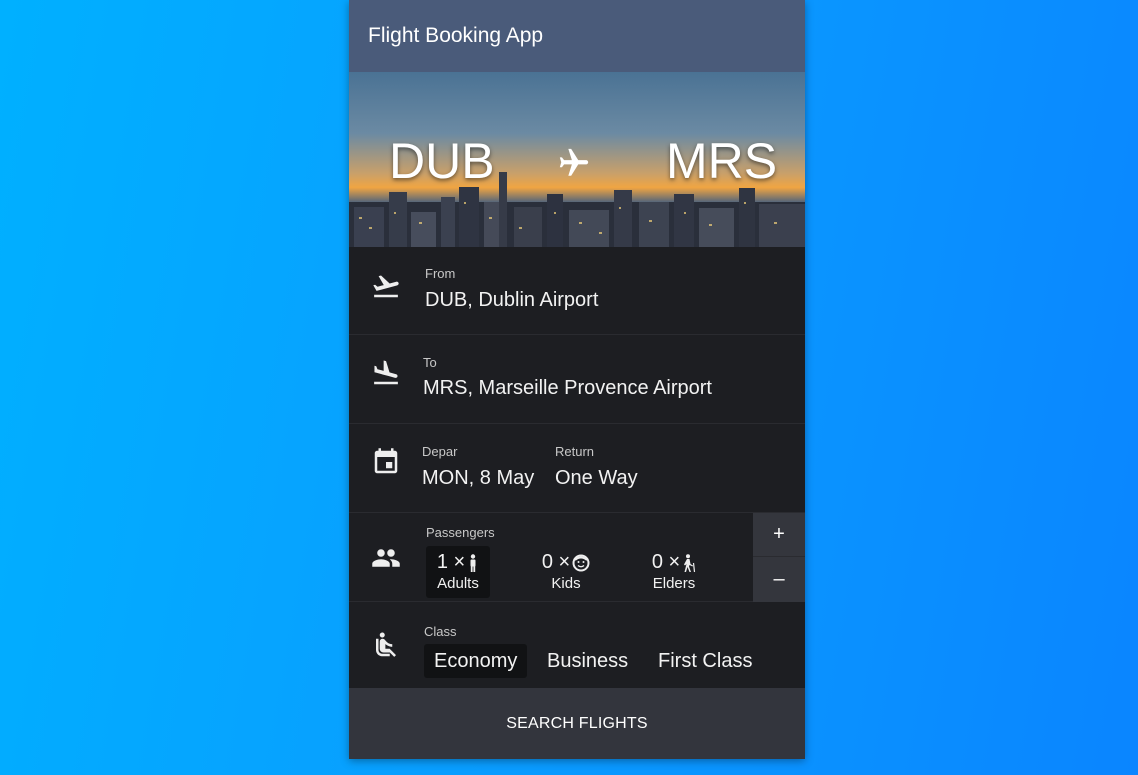 The image size is (1138, 775). Describe the element at coordinates (779, 579) in the screenshot. I see `decrement-button: –` at that location.